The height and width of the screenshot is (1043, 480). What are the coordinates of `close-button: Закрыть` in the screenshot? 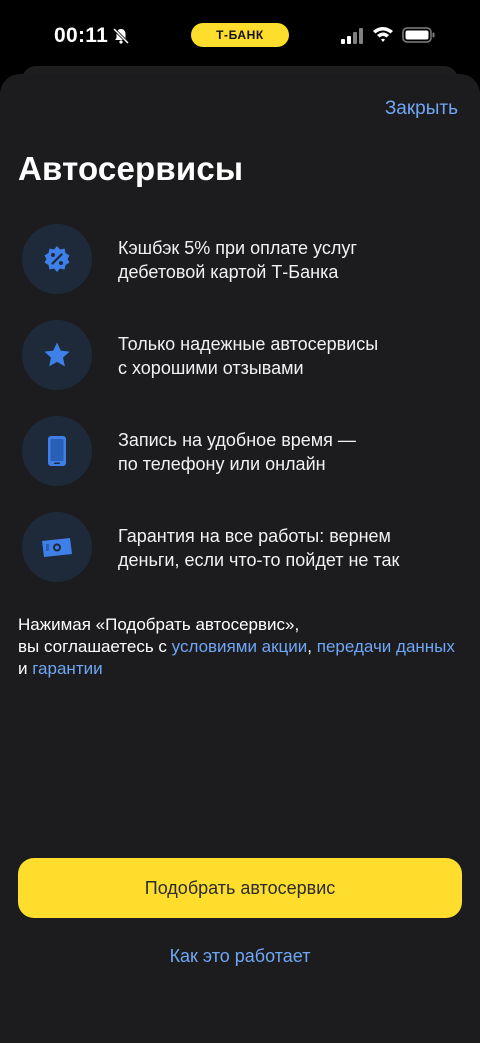 It's located at (421, 109).